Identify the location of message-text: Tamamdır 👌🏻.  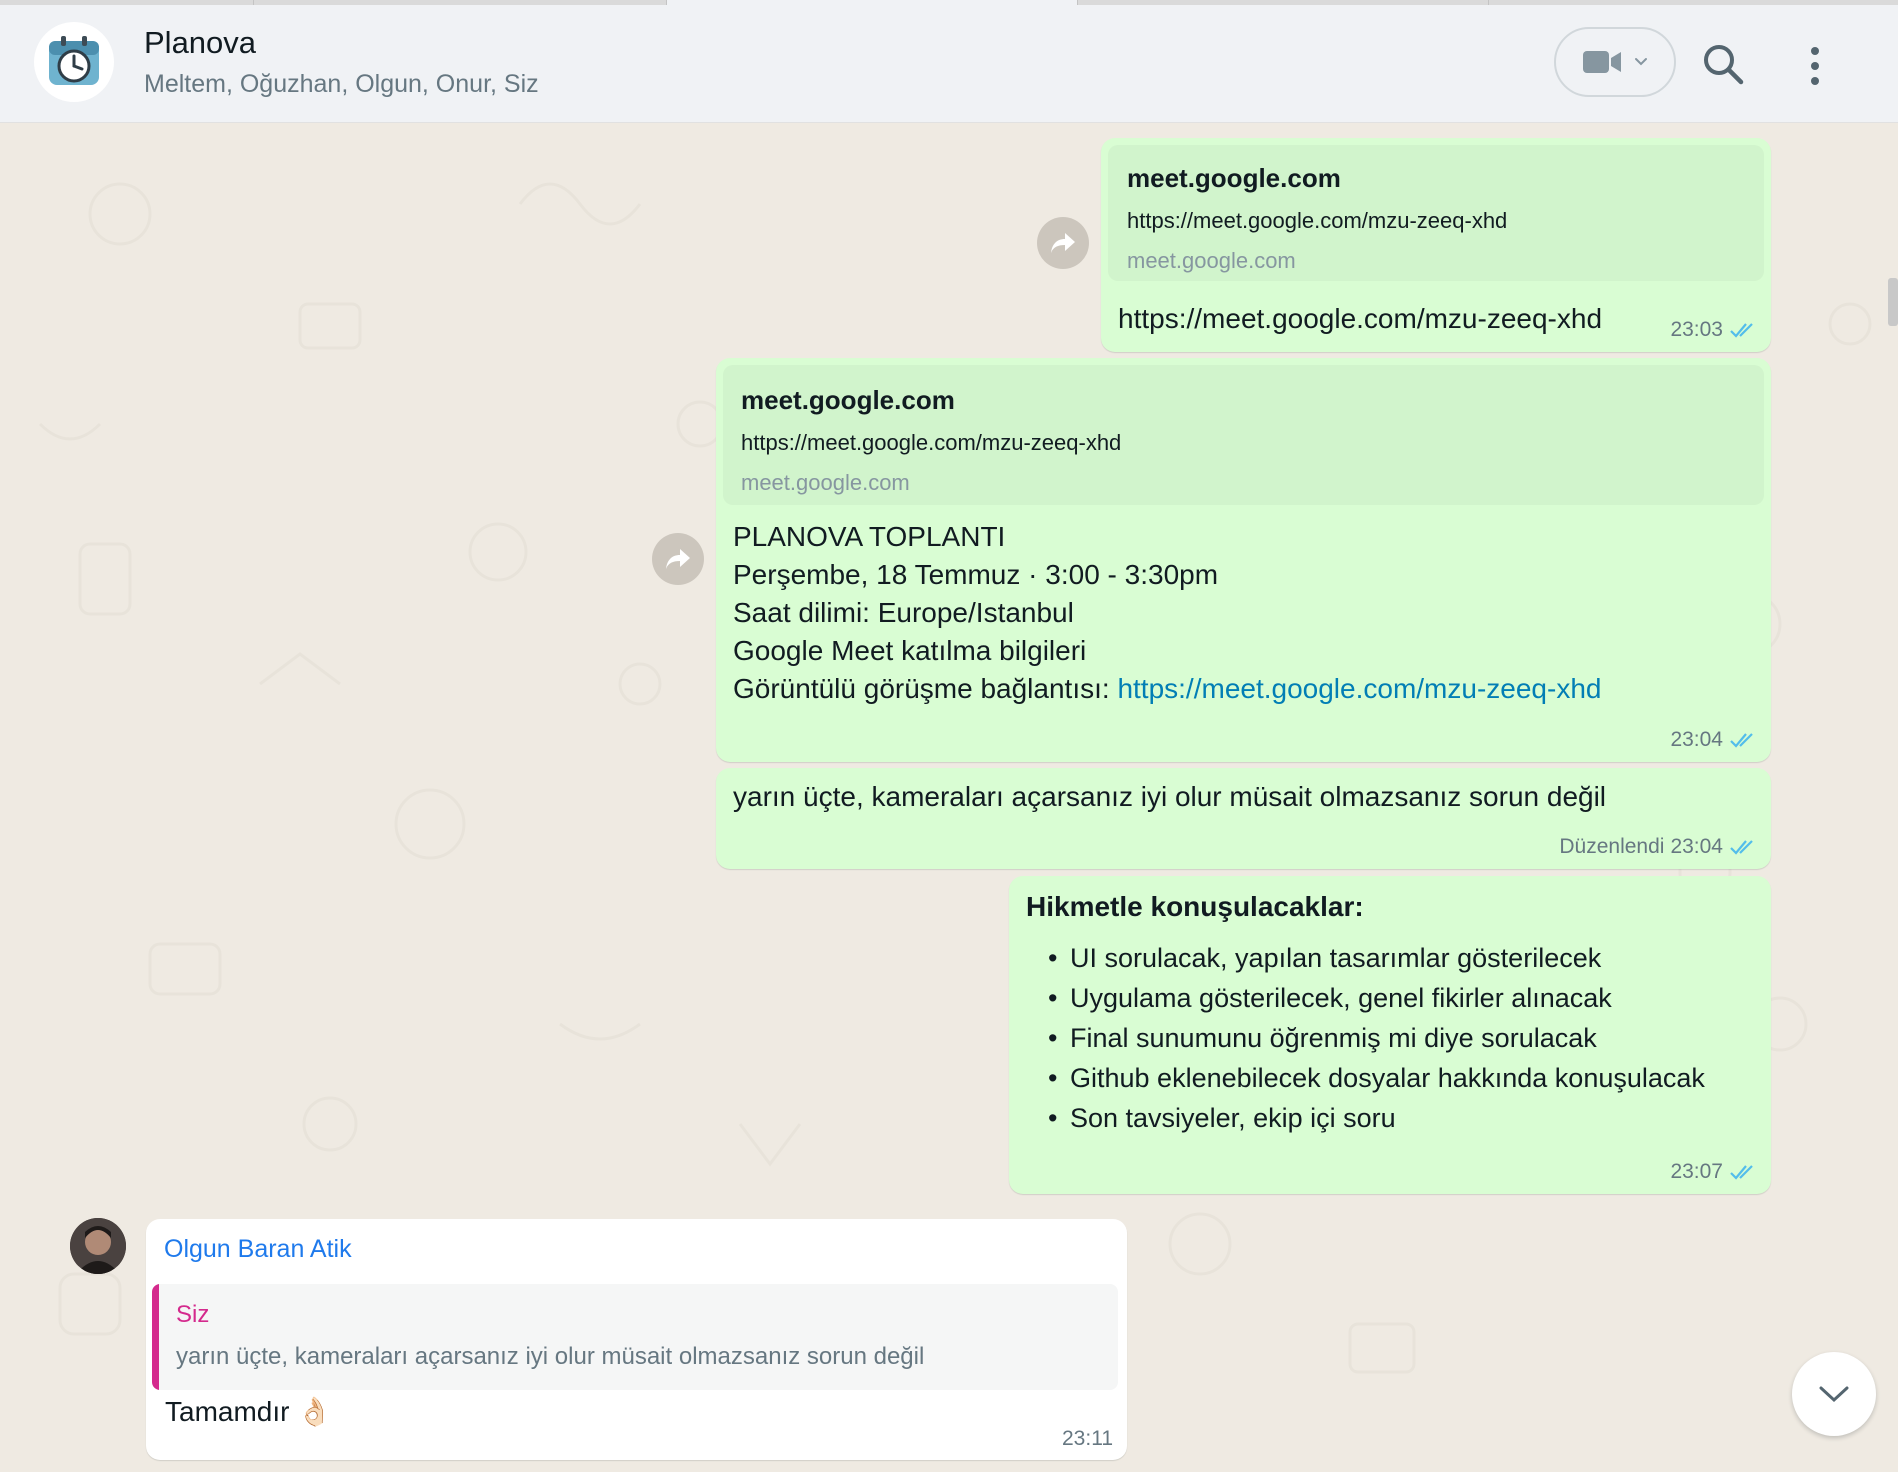
(248, 1412).